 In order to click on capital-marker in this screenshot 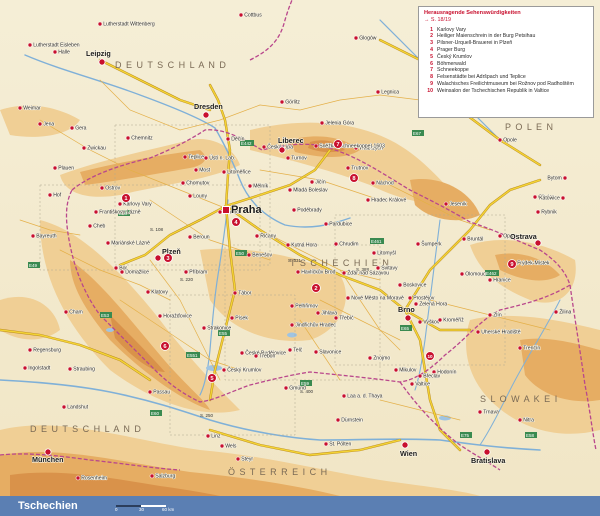, I will do `click(226, 210)`.